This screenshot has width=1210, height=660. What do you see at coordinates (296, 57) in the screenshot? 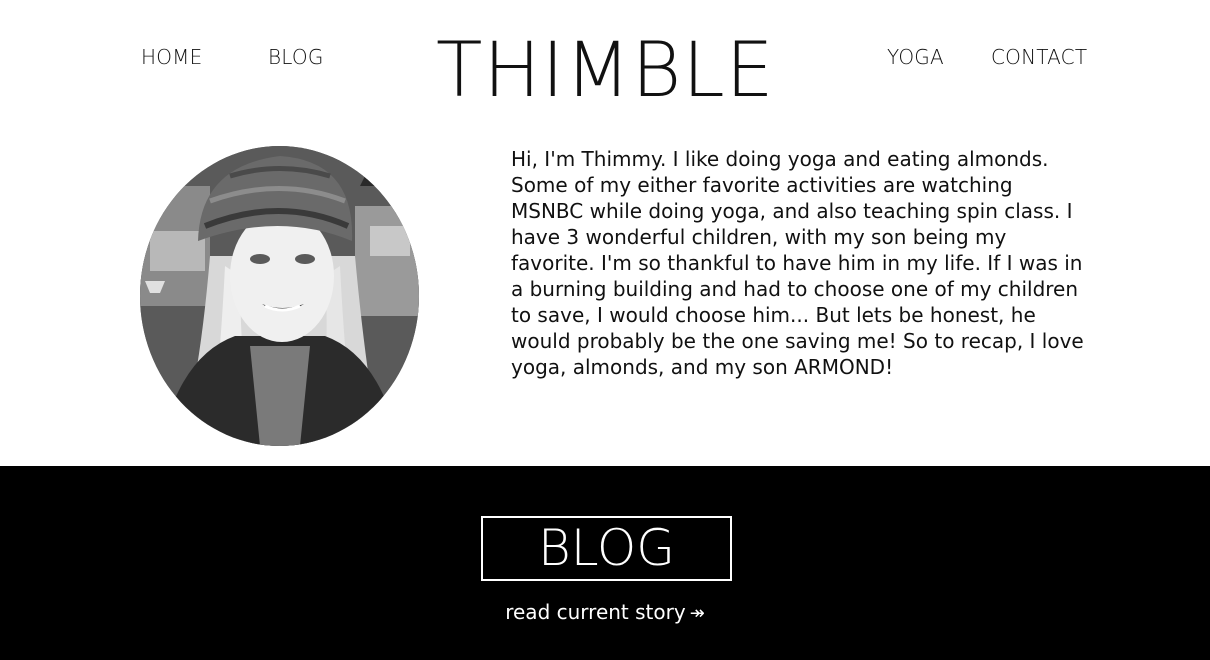
I see `nav-blog-link: BLOG` at bounding box center [296, 57].